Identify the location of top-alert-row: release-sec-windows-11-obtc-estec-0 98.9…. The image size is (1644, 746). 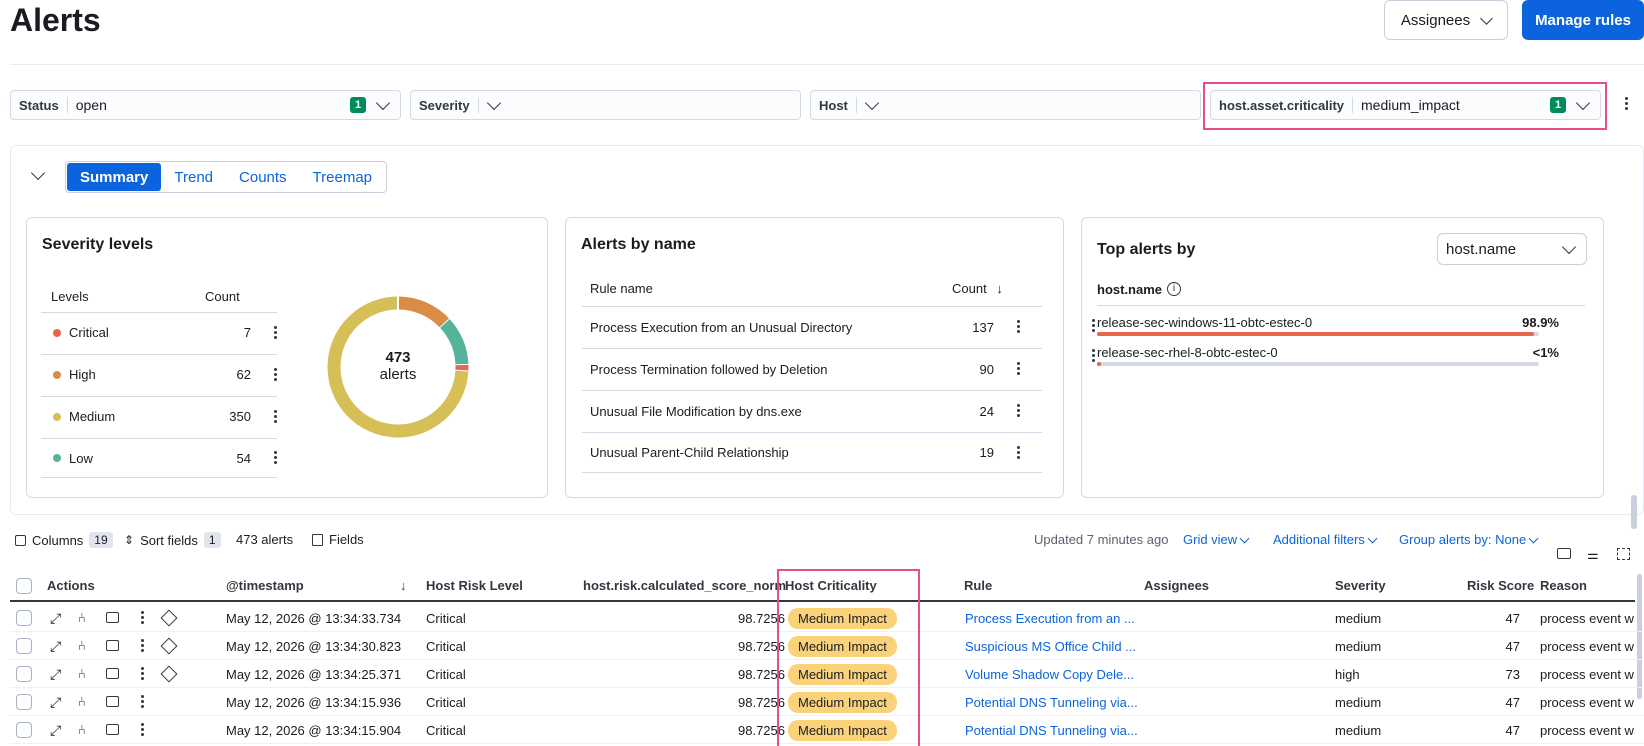
(1338, 326).